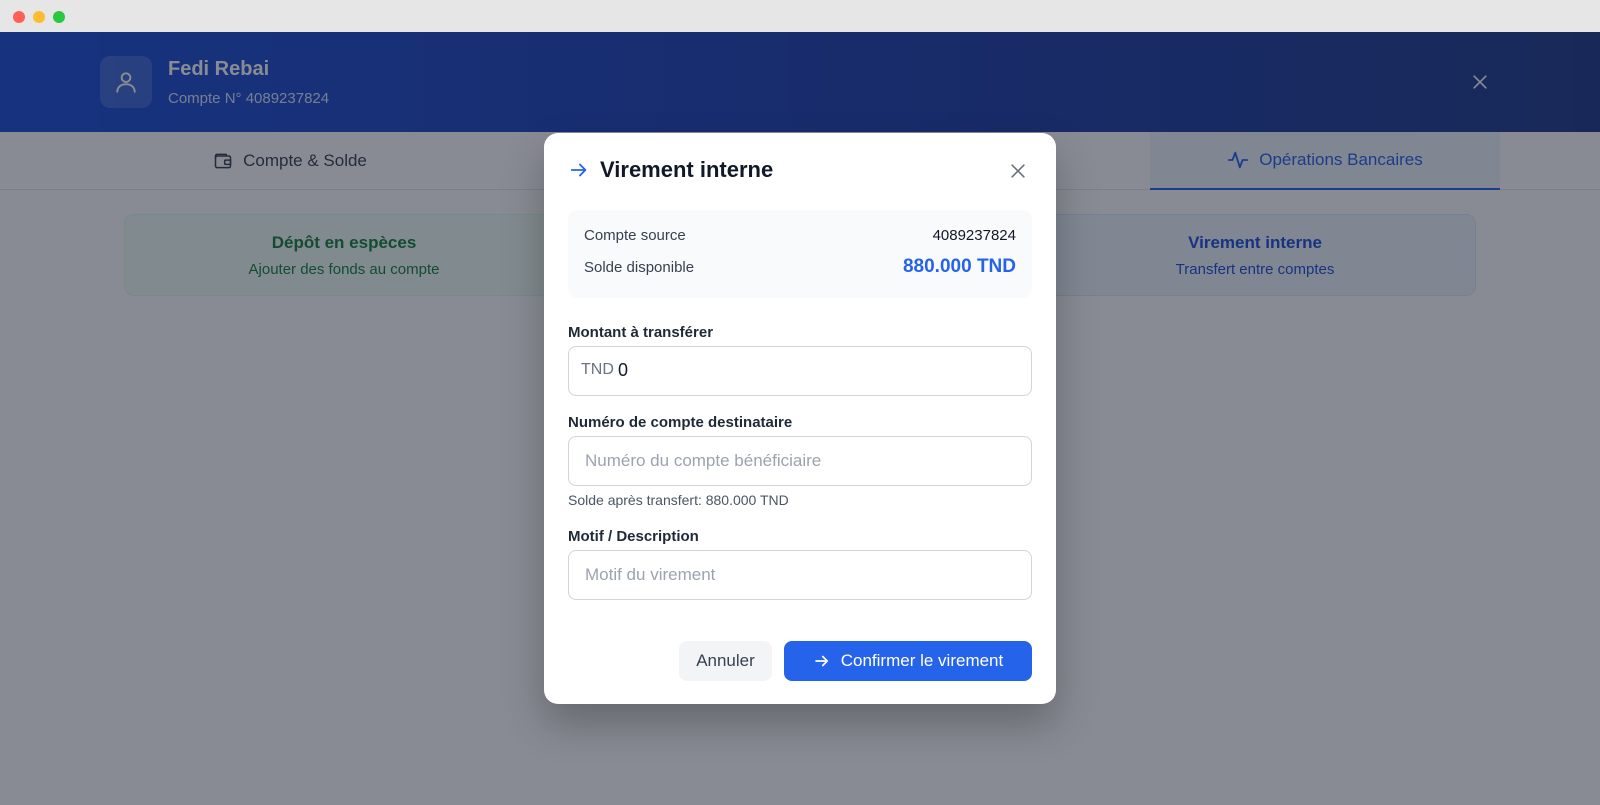  What do you see at coordinates (959, 266) in the screenshot?
I see `available-balance-value: 880.000 TND` at bounding box center [959, 266].